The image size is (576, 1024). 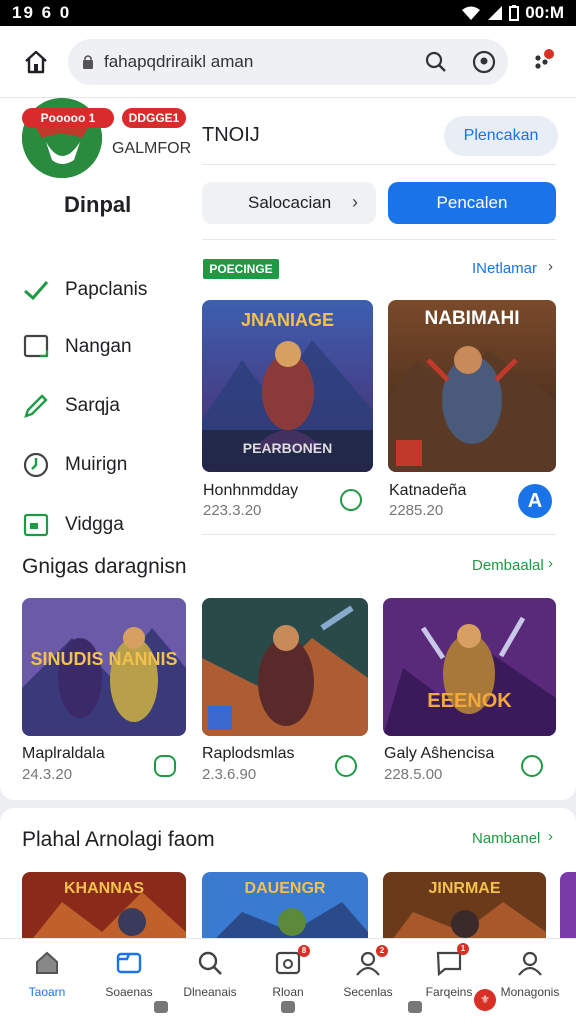 I want to click on tile-title: Maplraldala, so click(x=63, y=753).